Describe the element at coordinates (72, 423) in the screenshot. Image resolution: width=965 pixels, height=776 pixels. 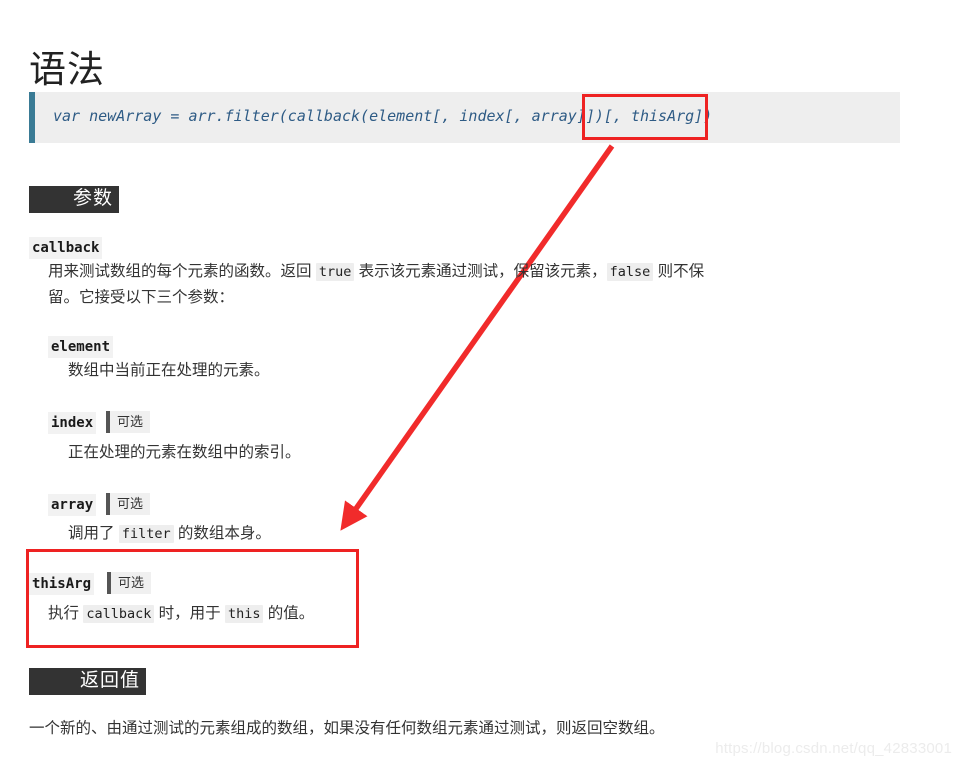
I see `param-term-index: index` at that location.